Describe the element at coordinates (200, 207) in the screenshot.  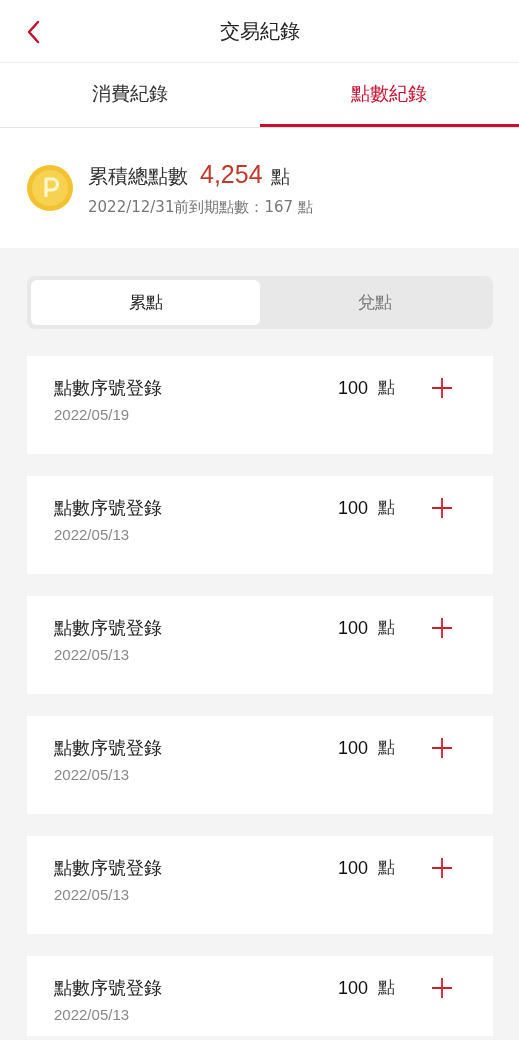
I see `expiring-points-text: 2022/12/31前到期點數：167 點` at that location.